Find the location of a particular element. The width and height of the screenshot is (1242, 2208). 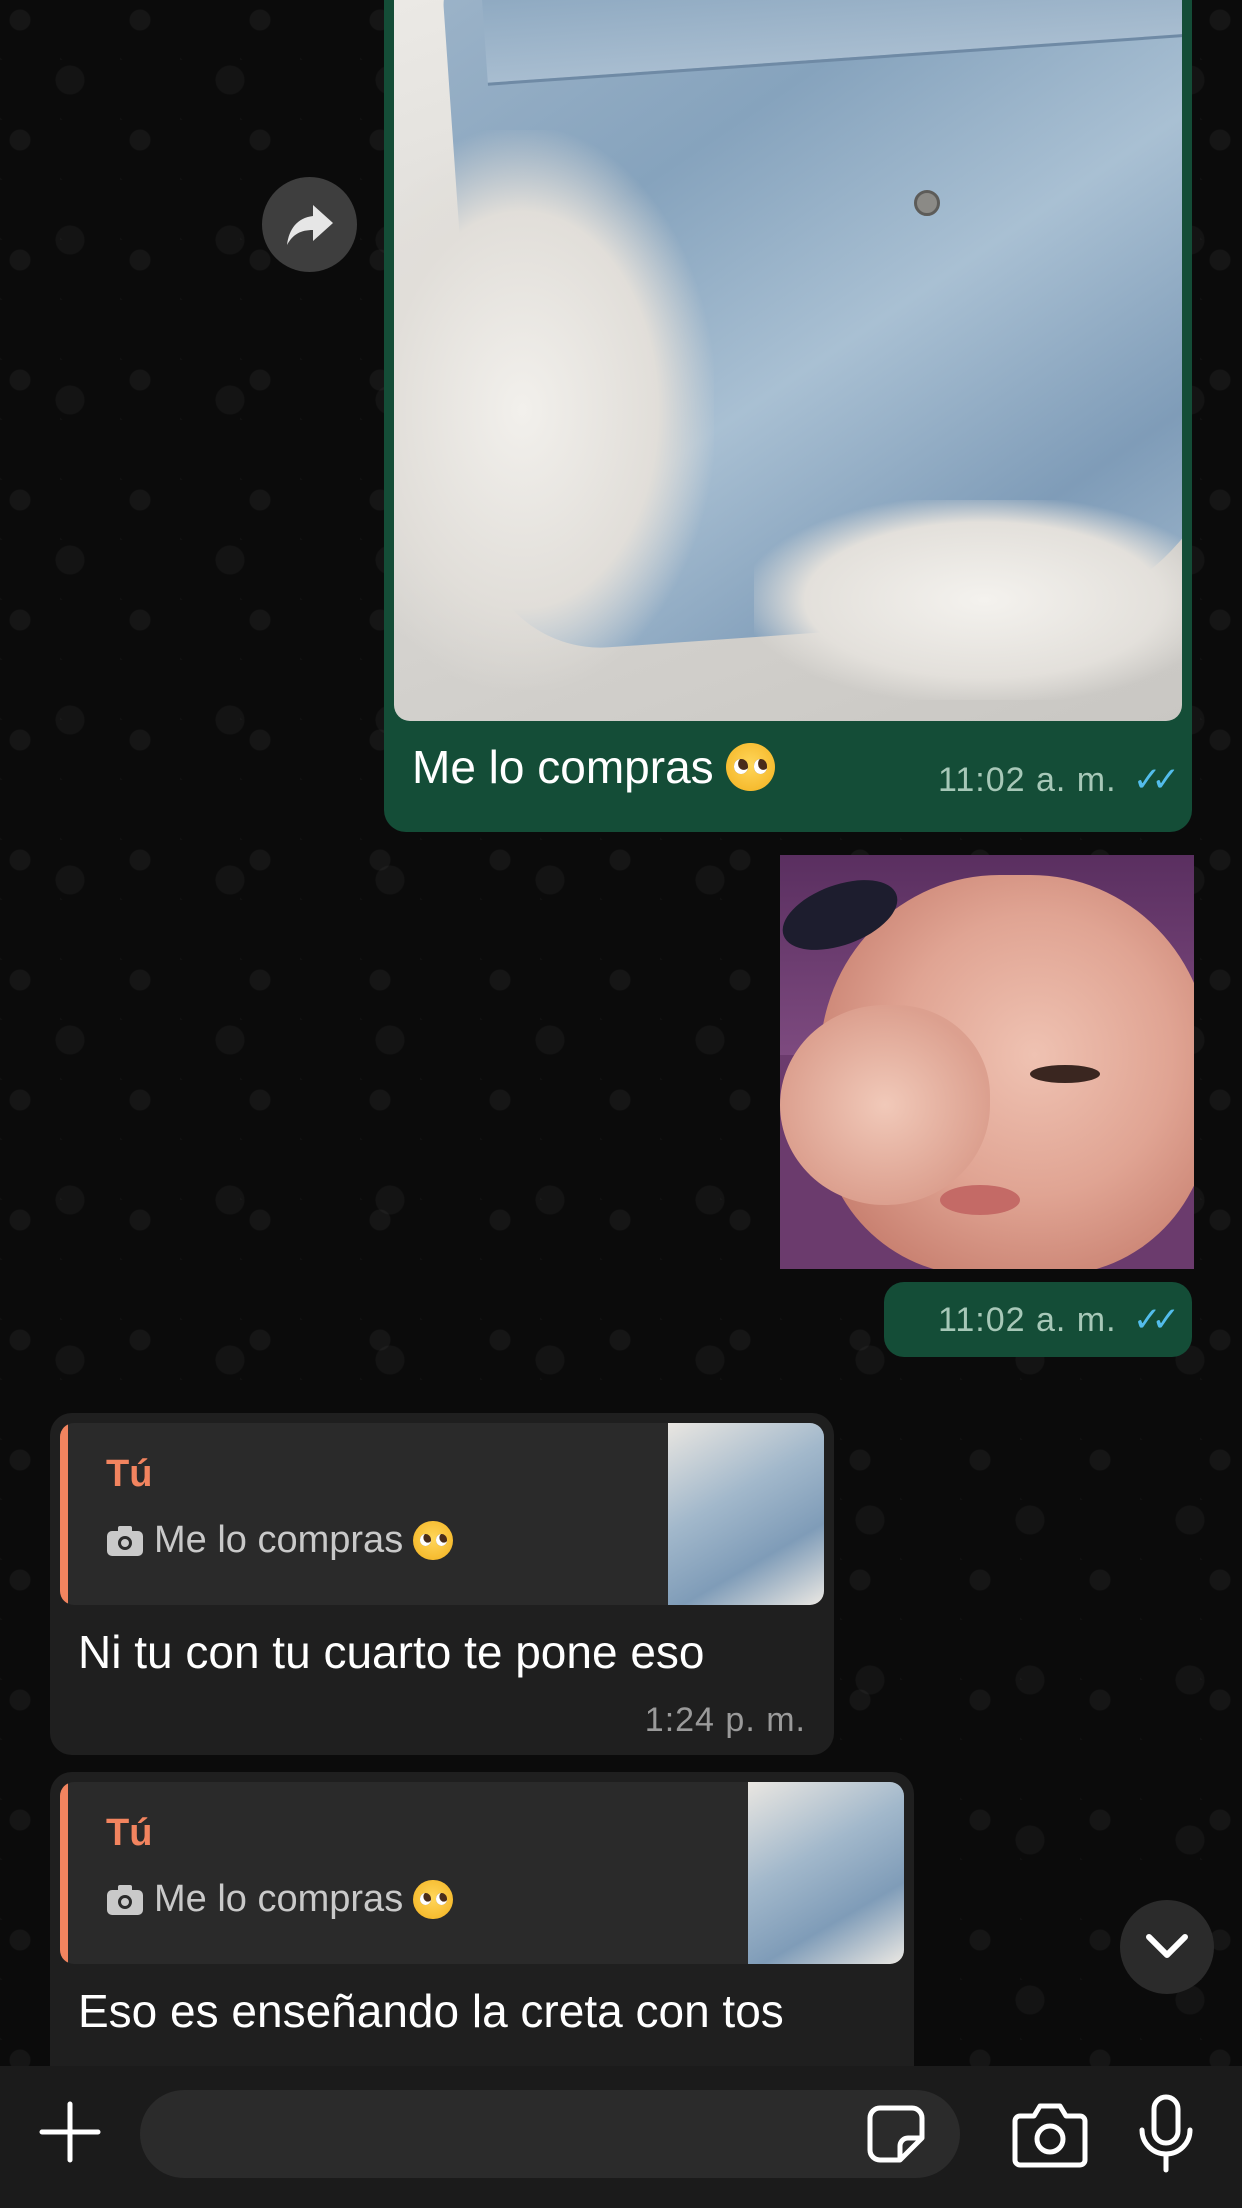

forward-button is located at coordinates (309, 224).